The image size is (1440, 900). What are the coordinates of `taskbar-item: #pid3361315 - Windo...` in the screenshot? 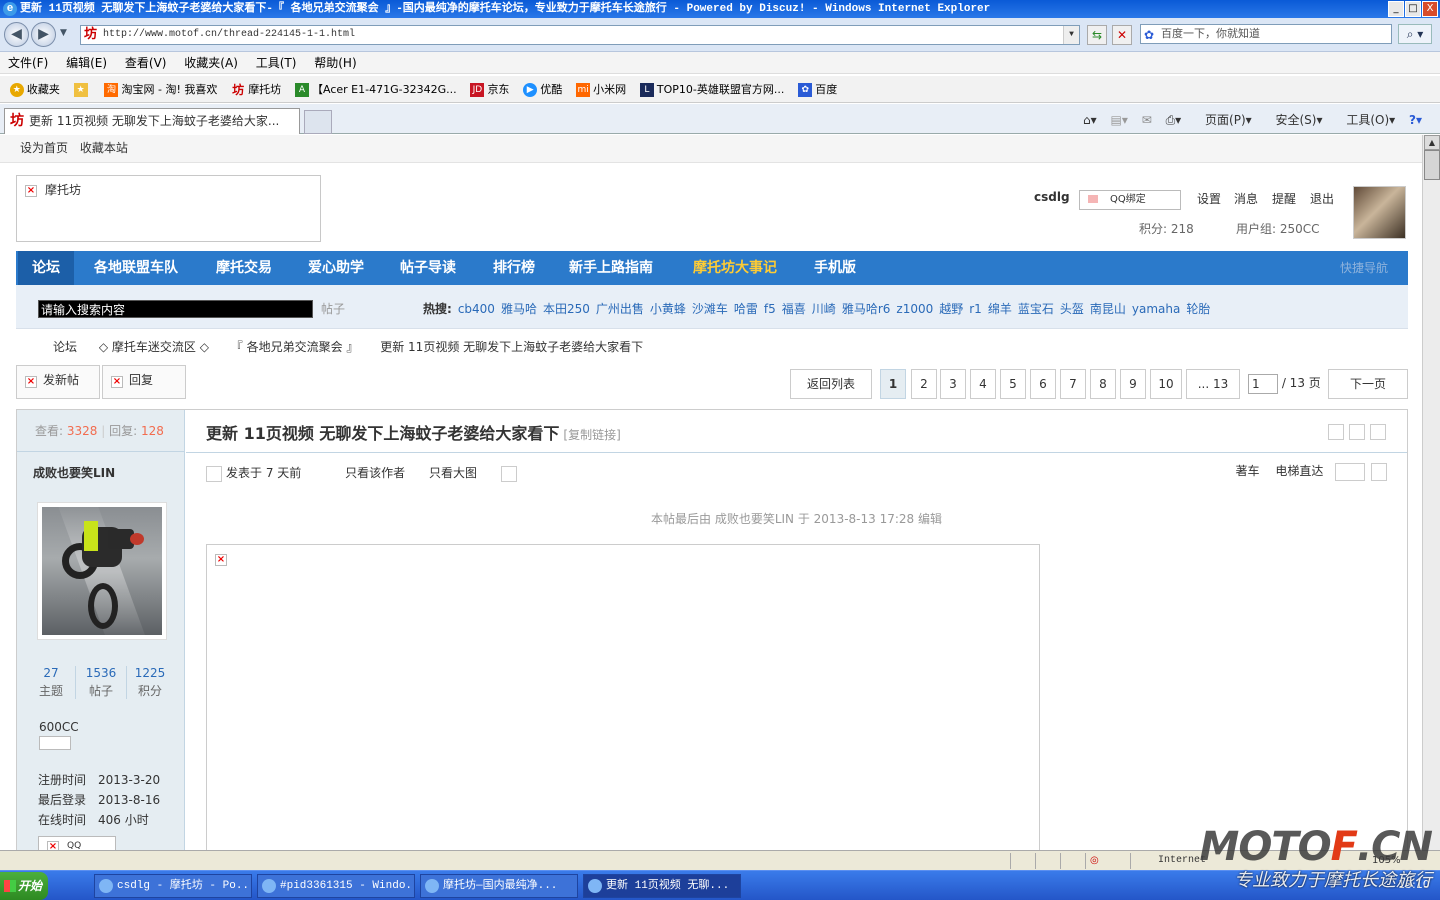 It's located at (336, 886).